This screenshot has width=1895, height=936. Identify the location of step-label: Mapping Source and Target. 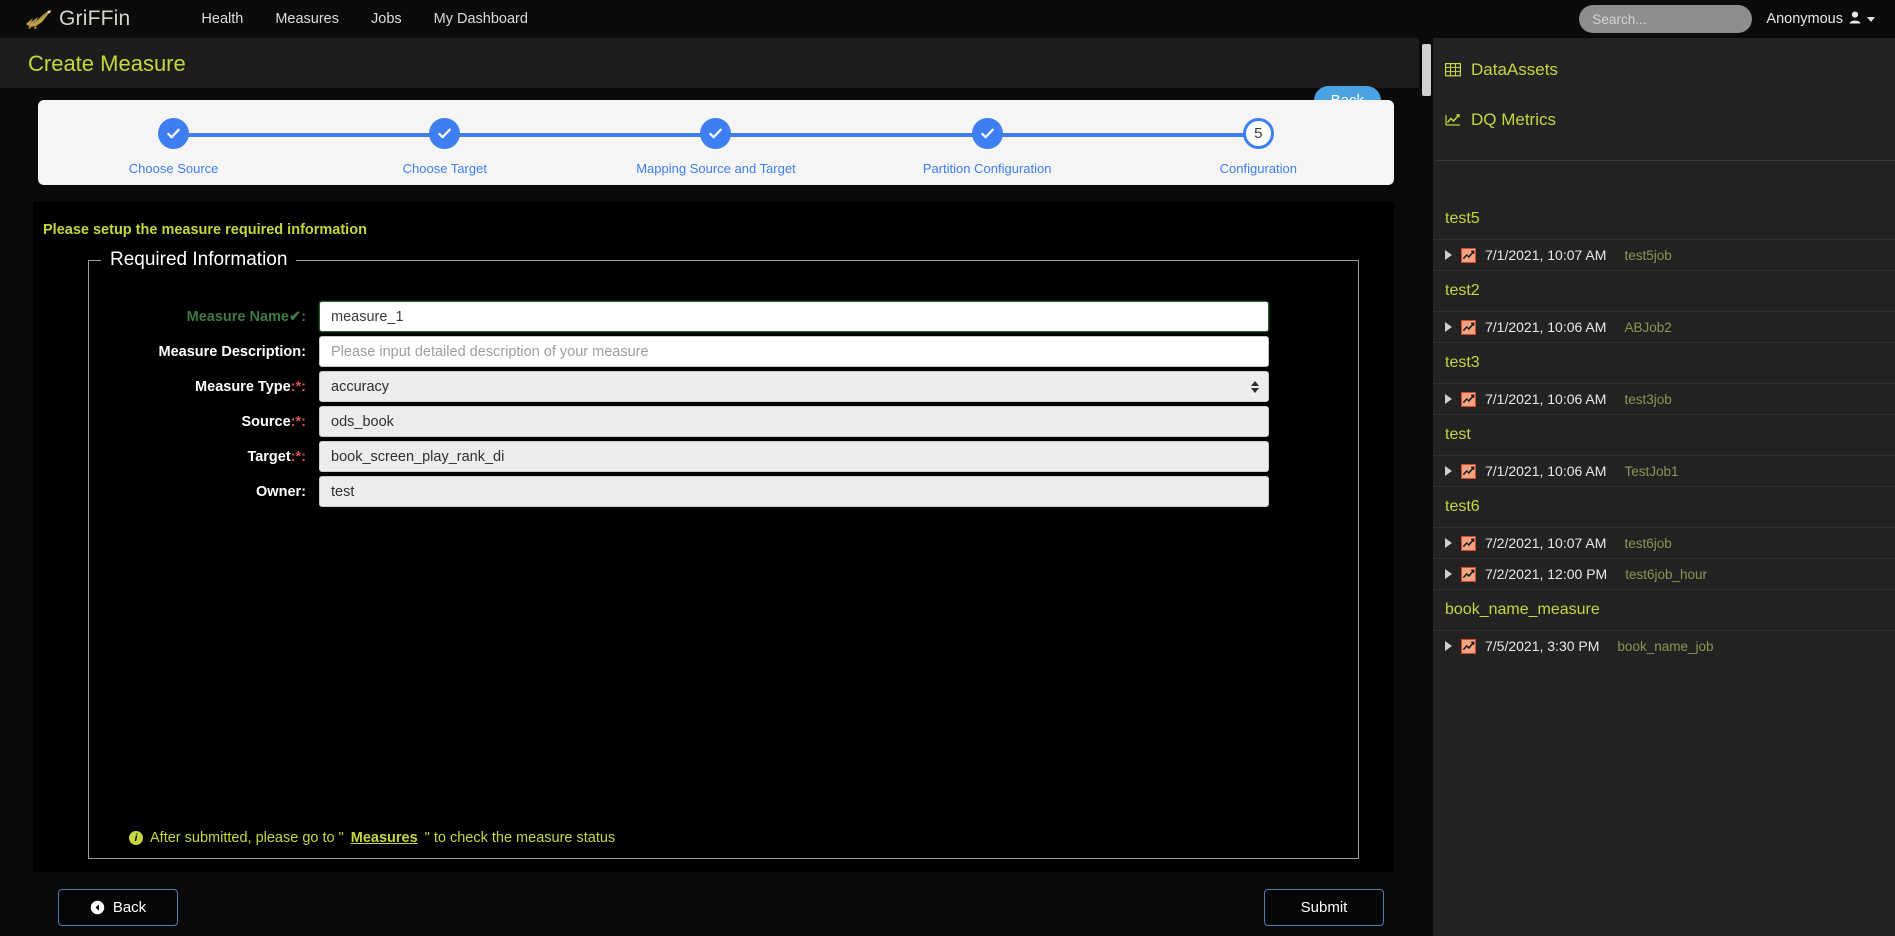
(716, 168).